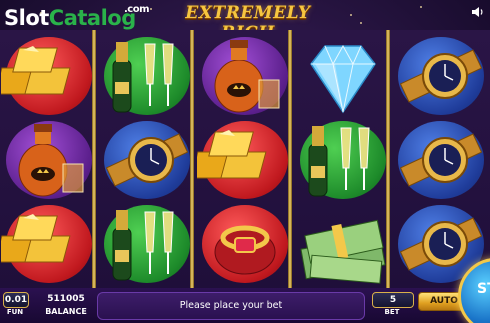 The height and width of the screenshot is (323, 490). Describe the element at coordinates (245, 21) in the screenshot. I see `header: SlotCatalog .com EXTREMELY RICH` at that location.